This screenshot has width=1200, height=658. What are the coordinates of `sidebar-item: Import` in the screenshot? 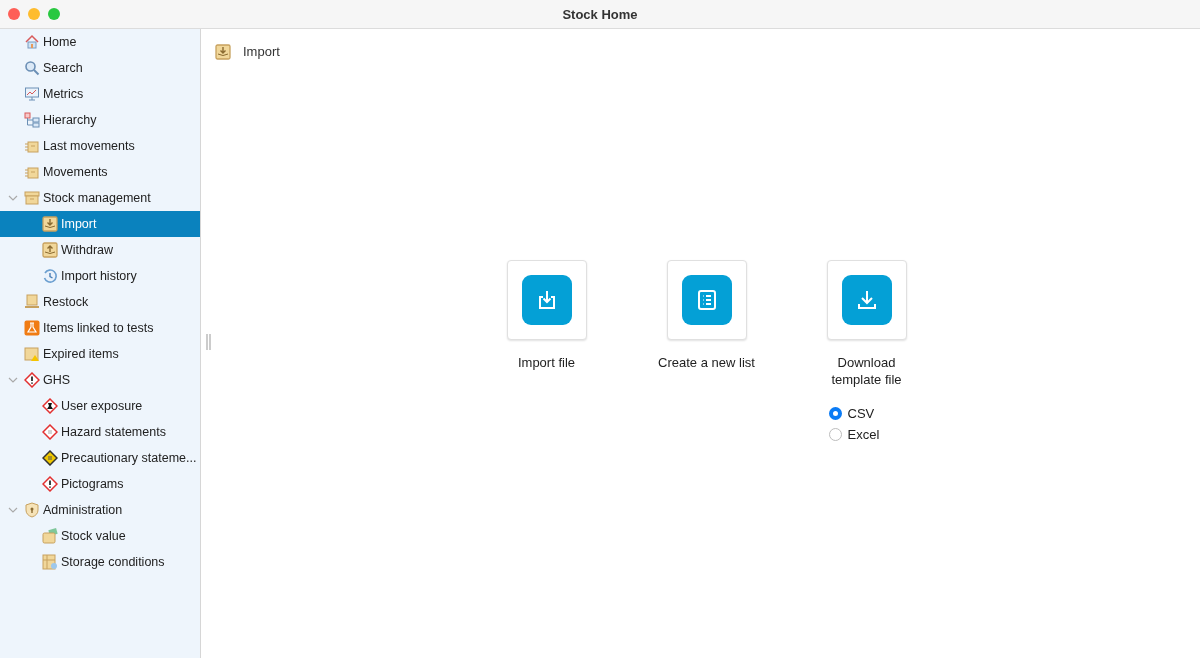 It's located at (100, 224).